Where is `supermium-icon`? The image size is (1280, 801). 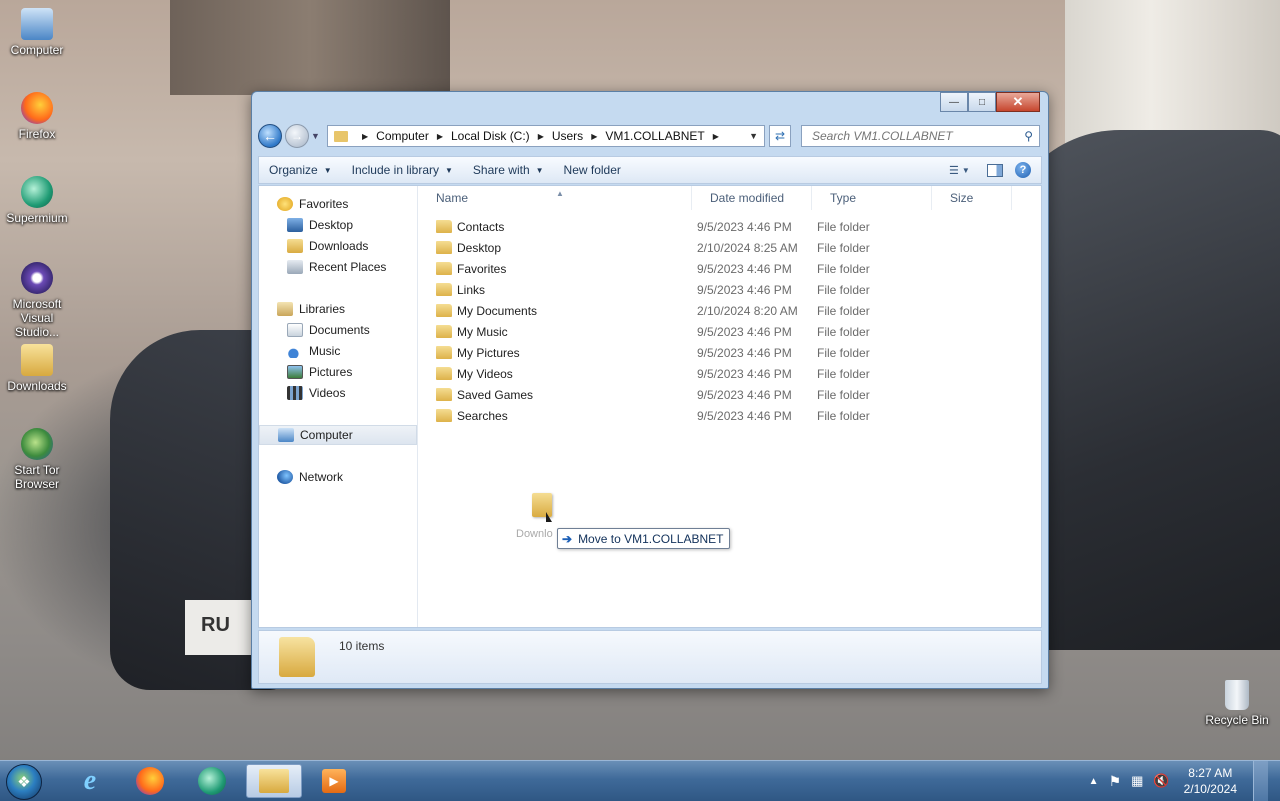
supermium-icon is located at coordinates (212, 781).